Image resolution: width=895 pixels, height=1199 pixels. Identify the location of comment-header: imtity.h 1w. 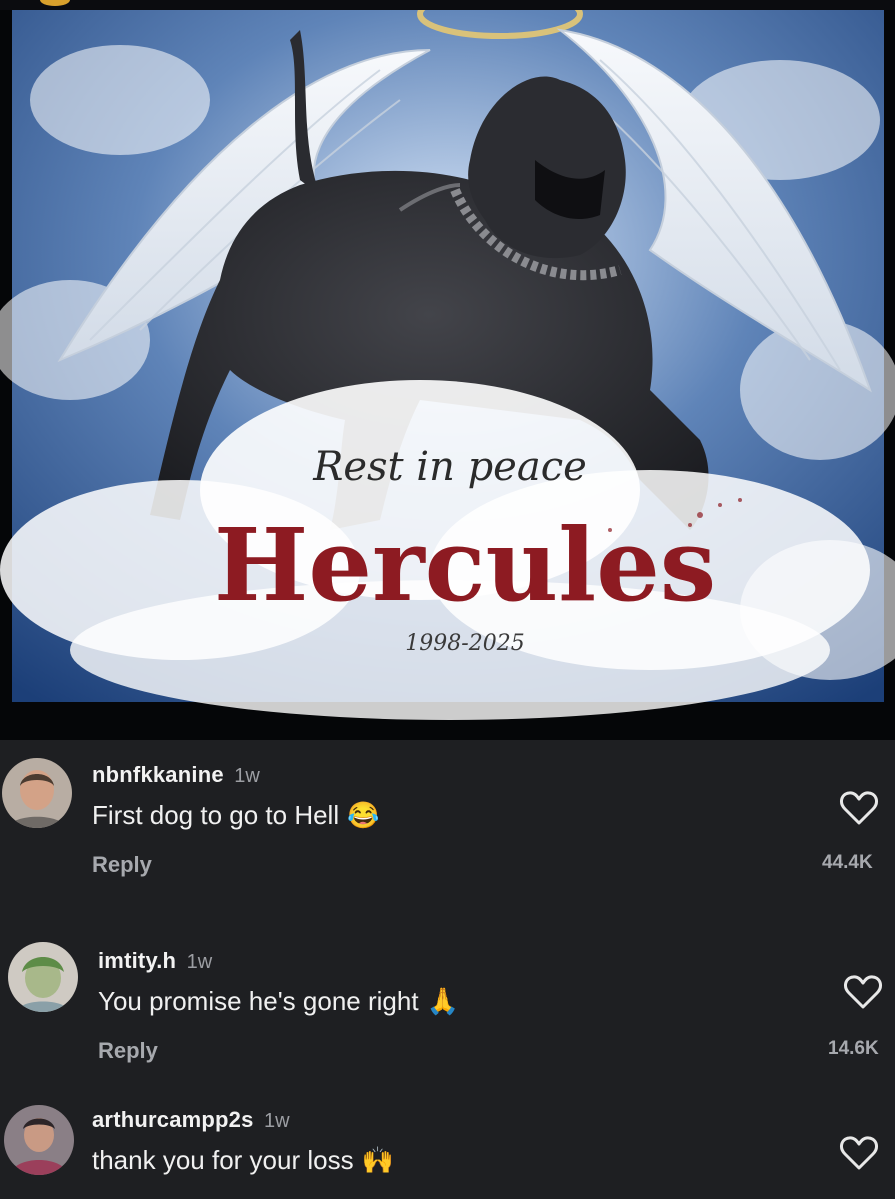
(155, 961).